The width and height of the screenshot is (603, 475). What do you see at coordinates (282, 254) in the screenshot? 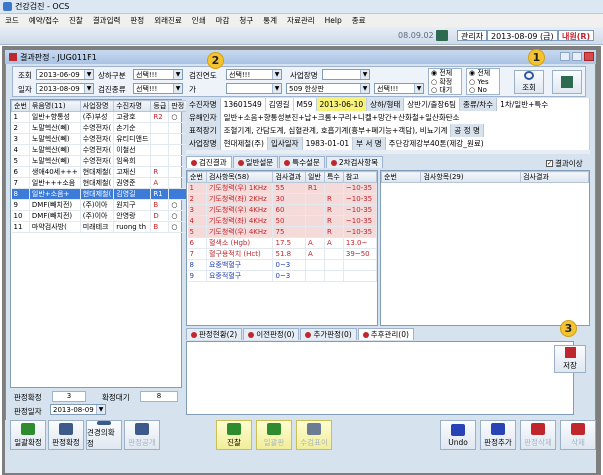
I see `table-row: 7 혈구용적치 (Hct) 51.8 A 39~50` at bounding box center [282, 254].